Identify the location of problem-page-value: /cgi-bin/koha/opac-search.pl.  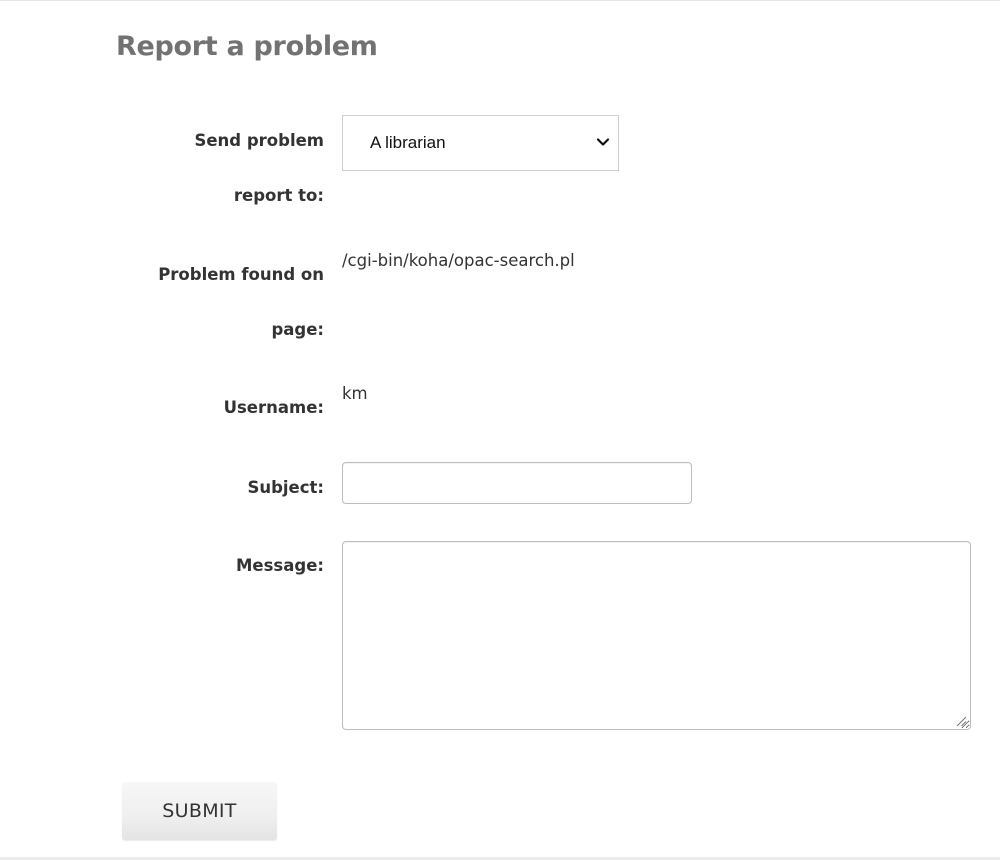
(458, 260).